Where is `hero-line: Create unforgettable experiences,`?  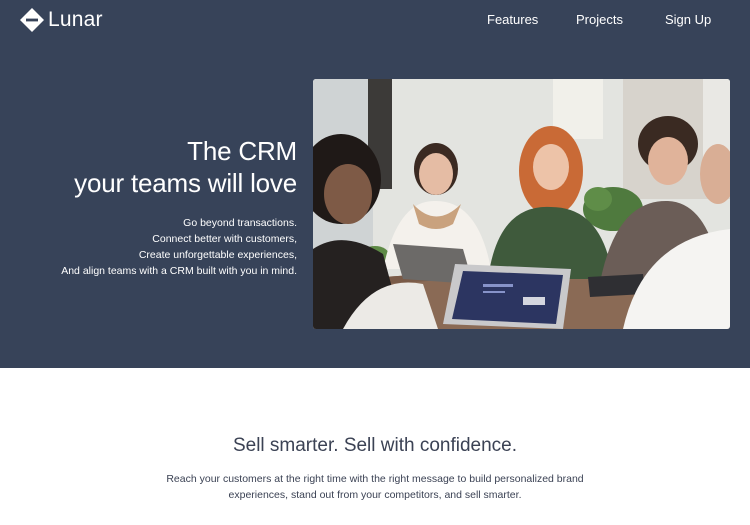
hero-line: Create unforgettable experiences, is located at coordinates (217, 255).